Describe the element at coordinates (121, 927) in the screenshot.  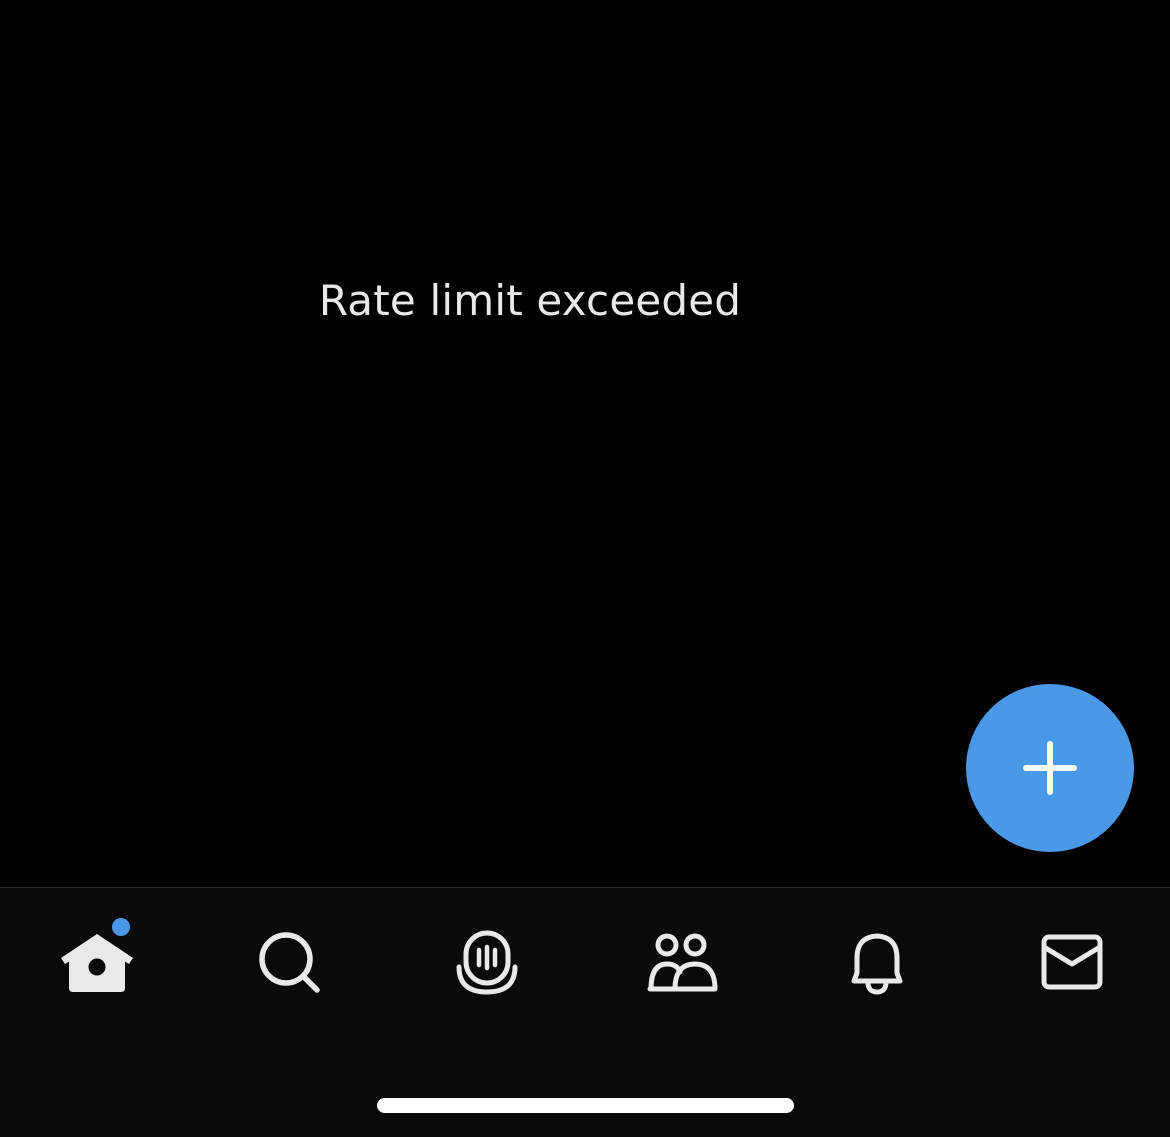
I see `unread-dot-badge` at that location.